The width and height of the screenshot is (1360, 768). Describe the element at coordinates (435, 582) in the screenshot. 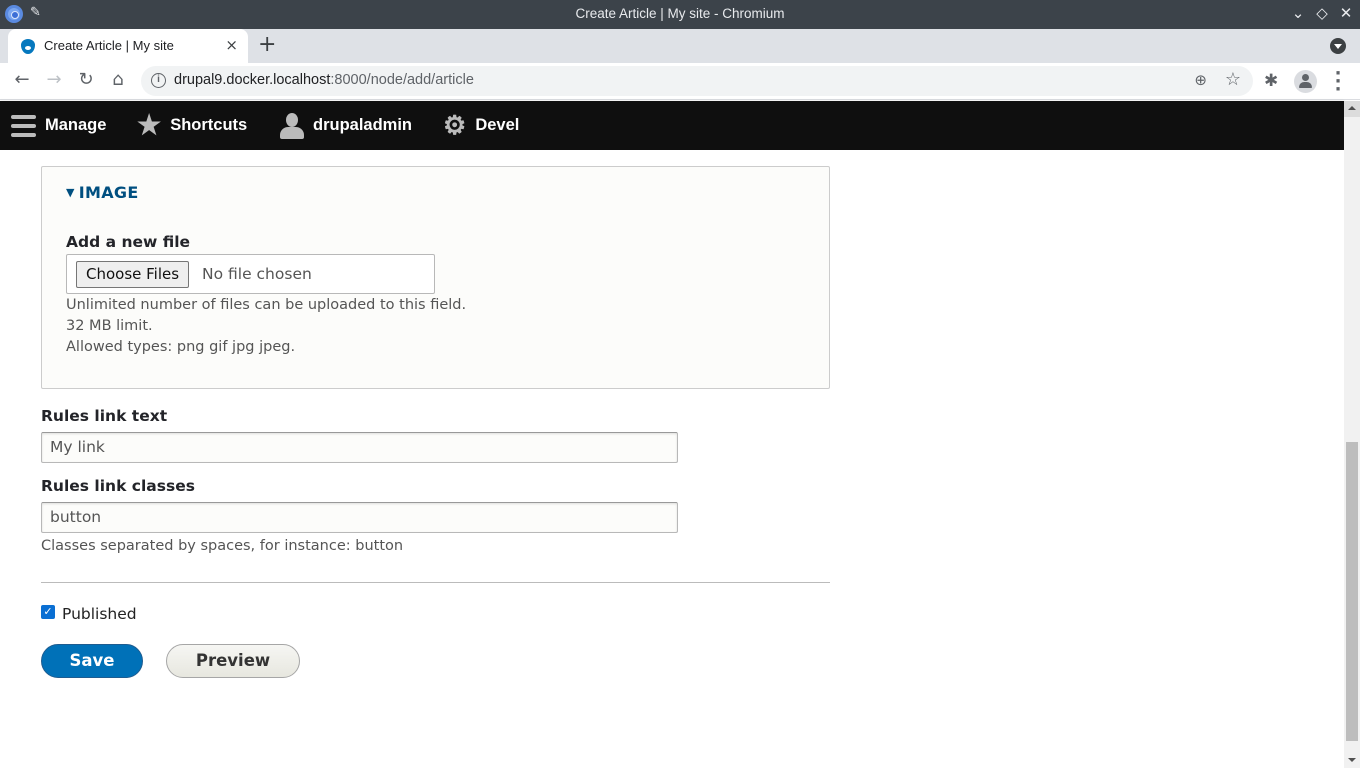

I see `divider` at that location.